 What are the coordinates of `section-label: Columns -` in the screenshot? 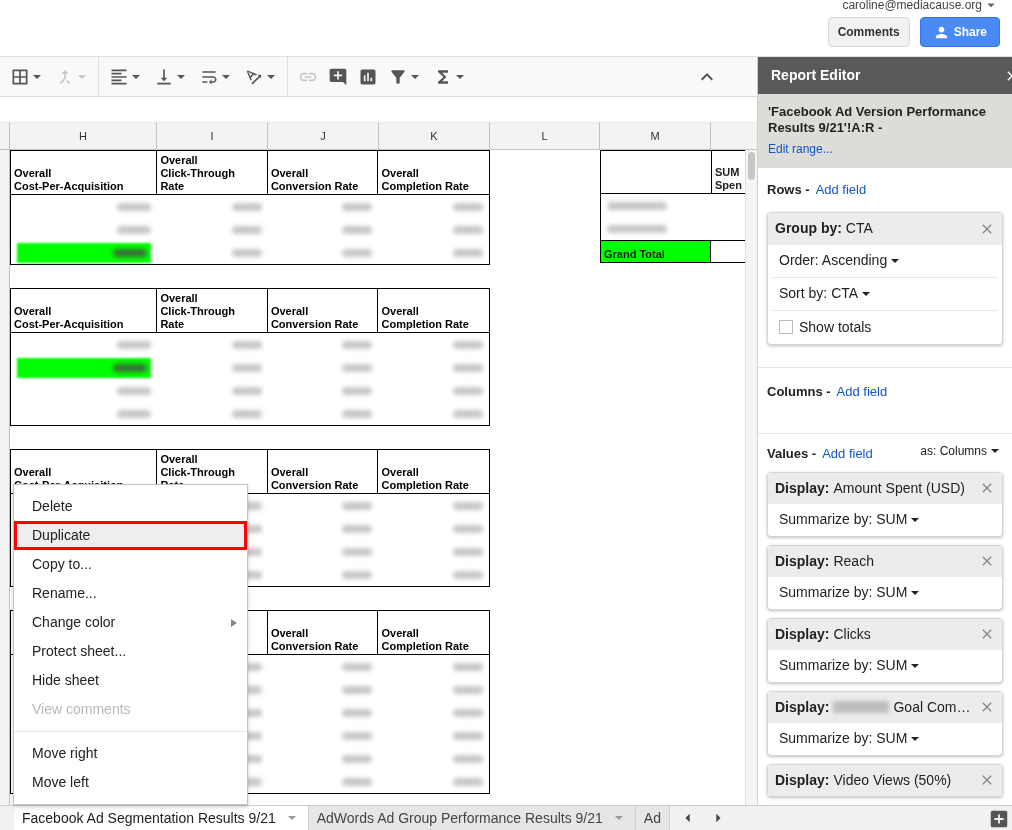 It's located at (799, 391).